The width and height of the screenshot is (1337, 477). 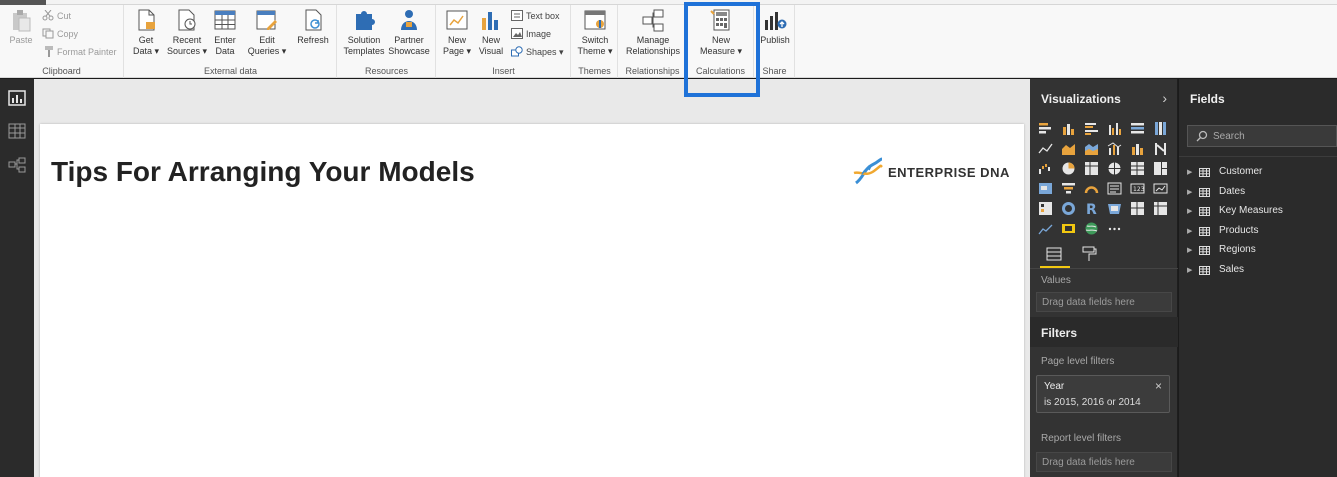 I want to click on full-stacked-column-icon, so click(x=1160, y=128).